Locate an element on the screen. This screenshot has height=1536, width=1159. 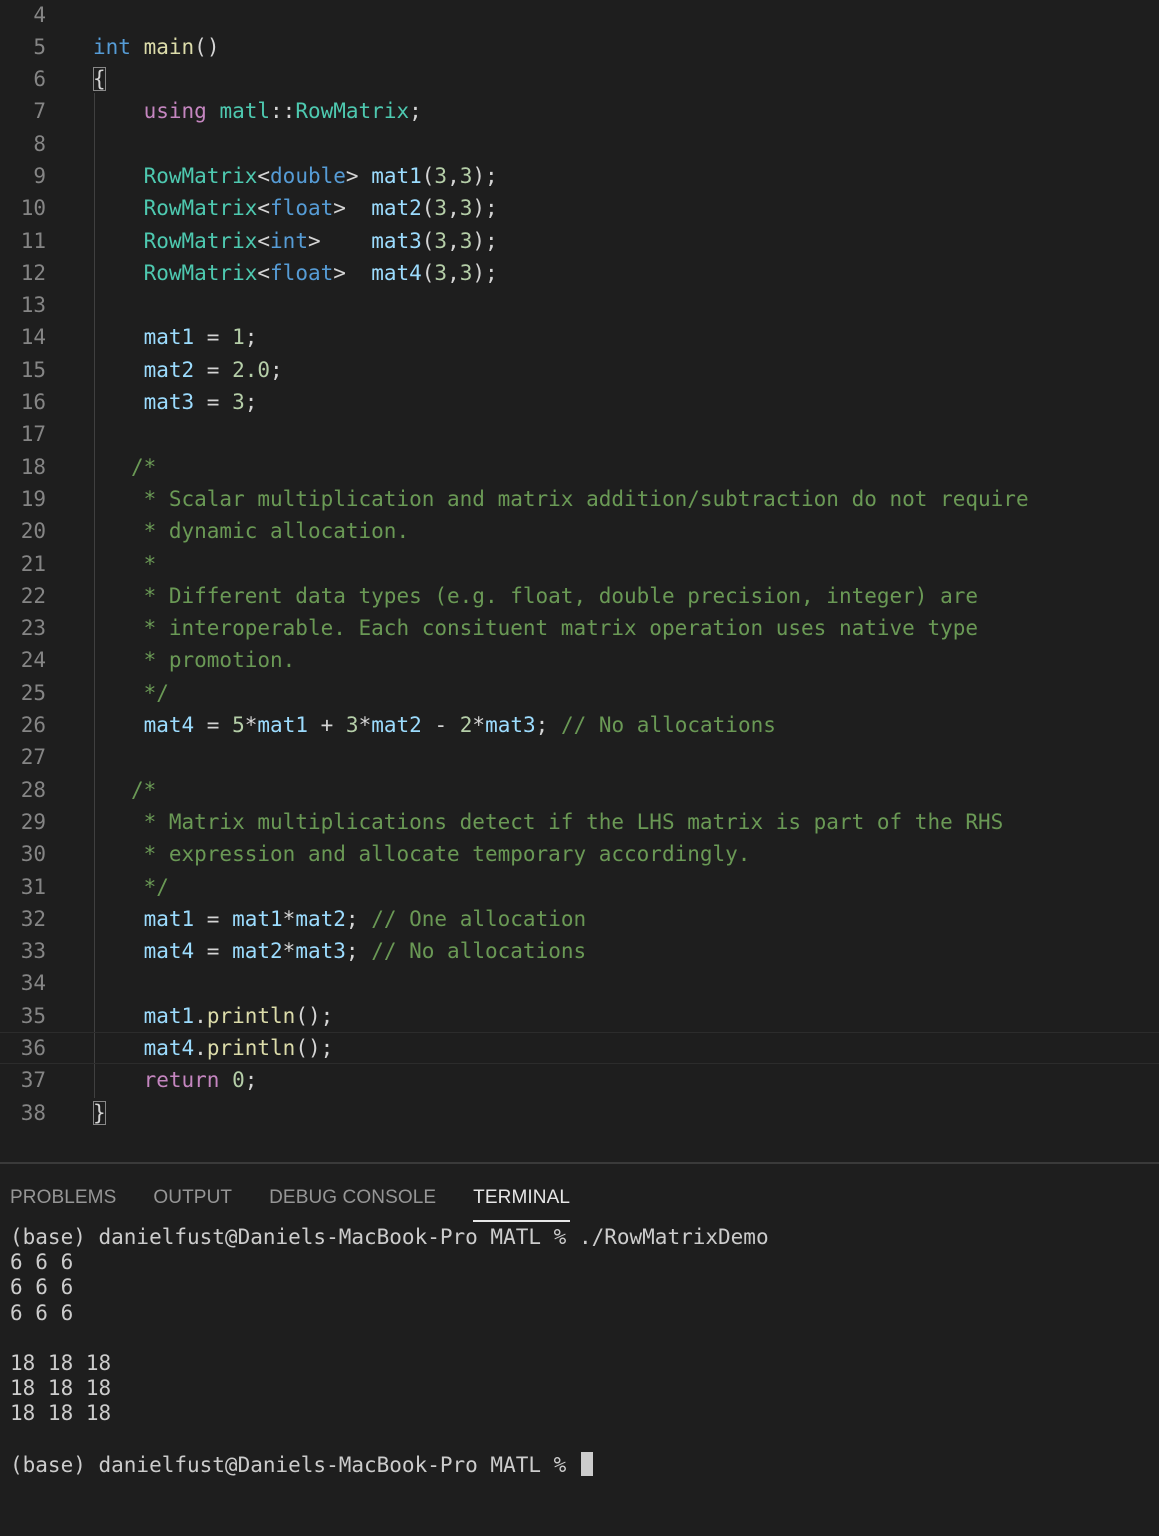
code-token: = is located at coordinates (213, 725).